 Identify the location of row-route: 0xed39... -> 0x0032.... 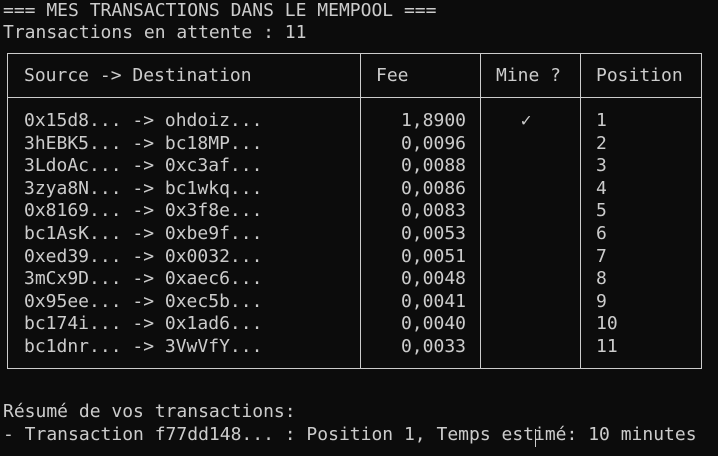
(143, 256).